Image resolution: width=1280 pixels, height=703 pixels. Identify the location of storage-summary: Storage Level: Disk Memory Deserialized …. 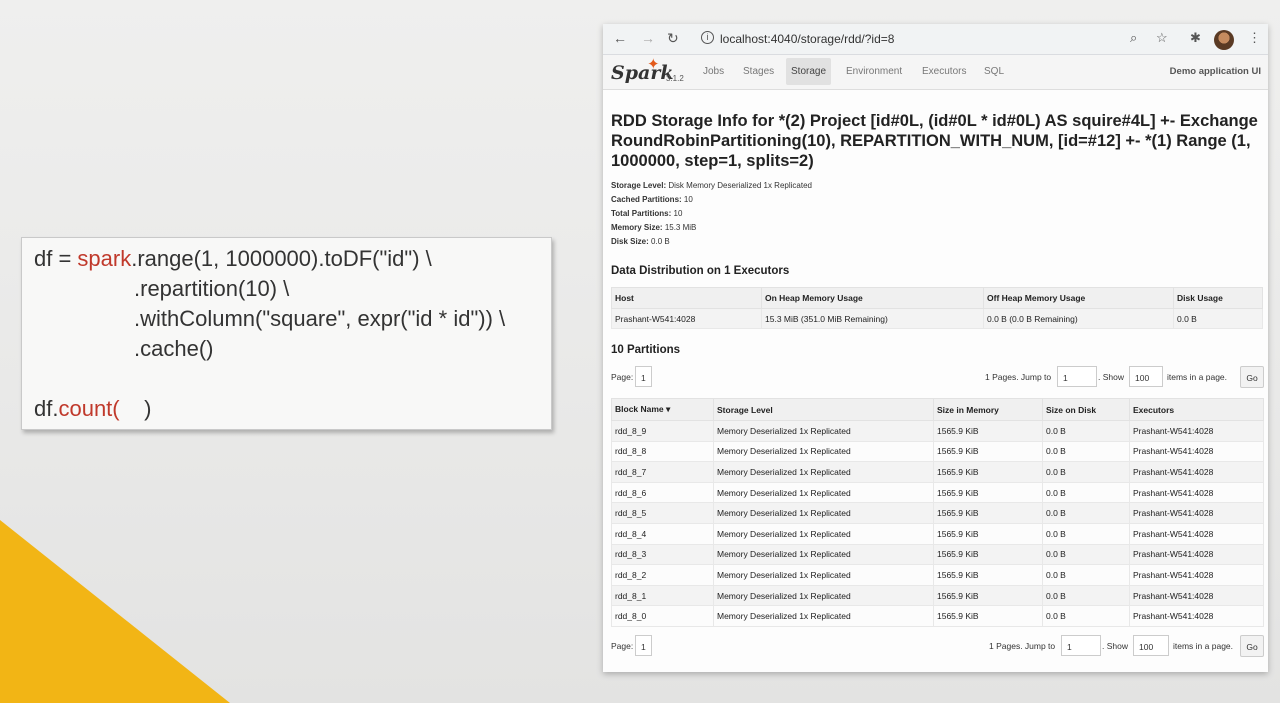
(711, 214).